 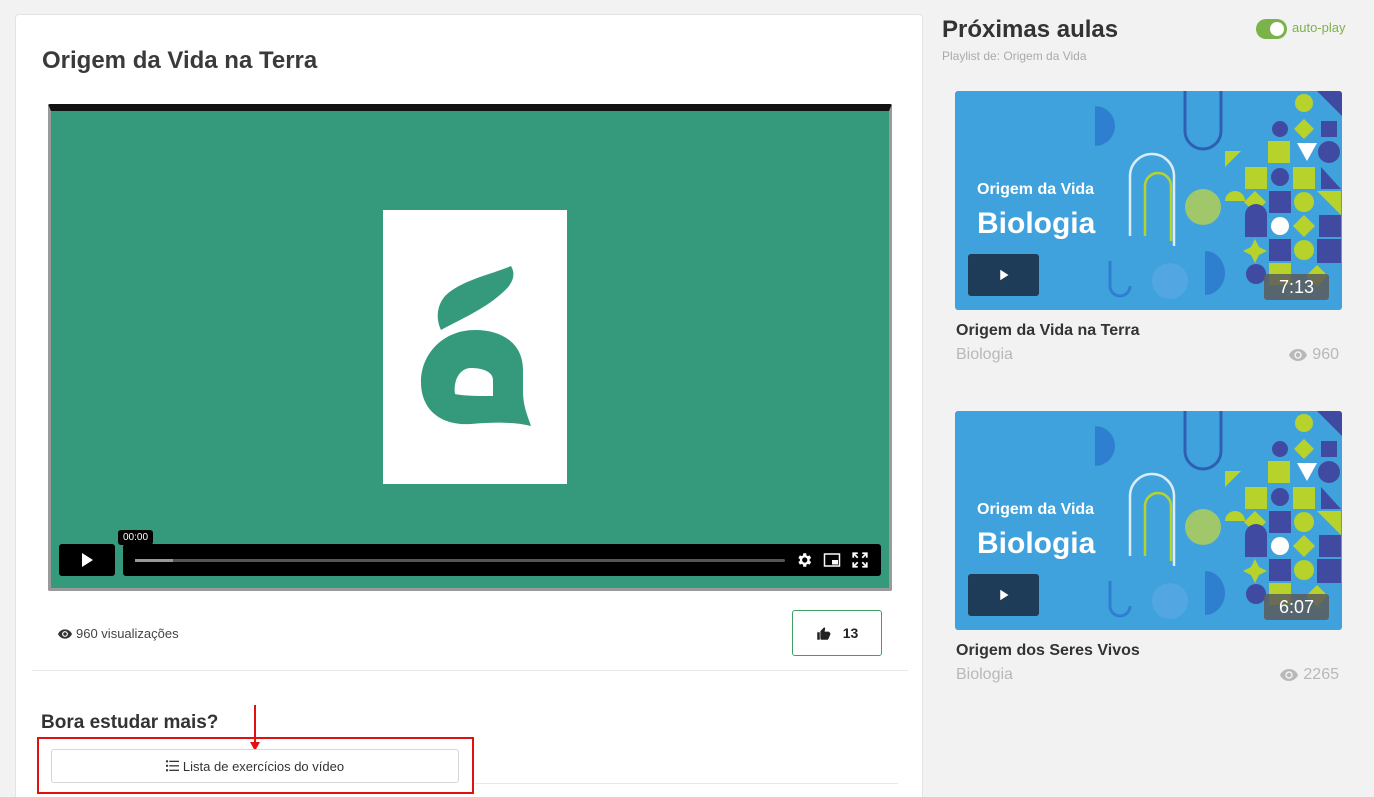 I want to click on exercise-list-label: Lista de exercícios do vídeo, so click(x=263, y=766).